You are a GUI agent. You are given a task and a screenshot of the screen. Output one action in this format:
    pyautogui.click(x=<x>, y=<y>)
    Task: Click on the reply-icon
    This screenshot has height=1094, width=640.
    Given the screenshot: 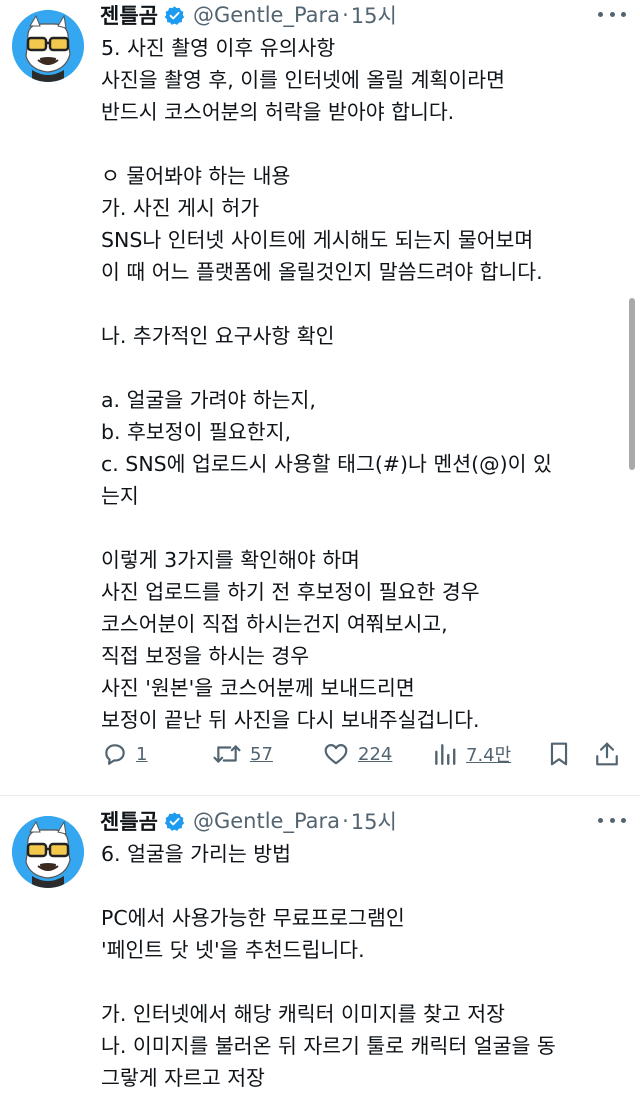 What is the action you would take?
    pyautogui.click(x=115, y=754)
    